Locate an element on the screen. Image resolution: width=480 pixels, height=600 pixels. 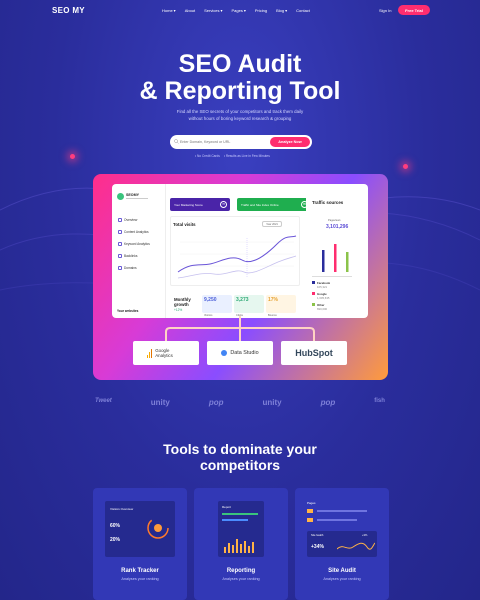
menu-item-pricing: Pricing is located at coordinates (261, 10).